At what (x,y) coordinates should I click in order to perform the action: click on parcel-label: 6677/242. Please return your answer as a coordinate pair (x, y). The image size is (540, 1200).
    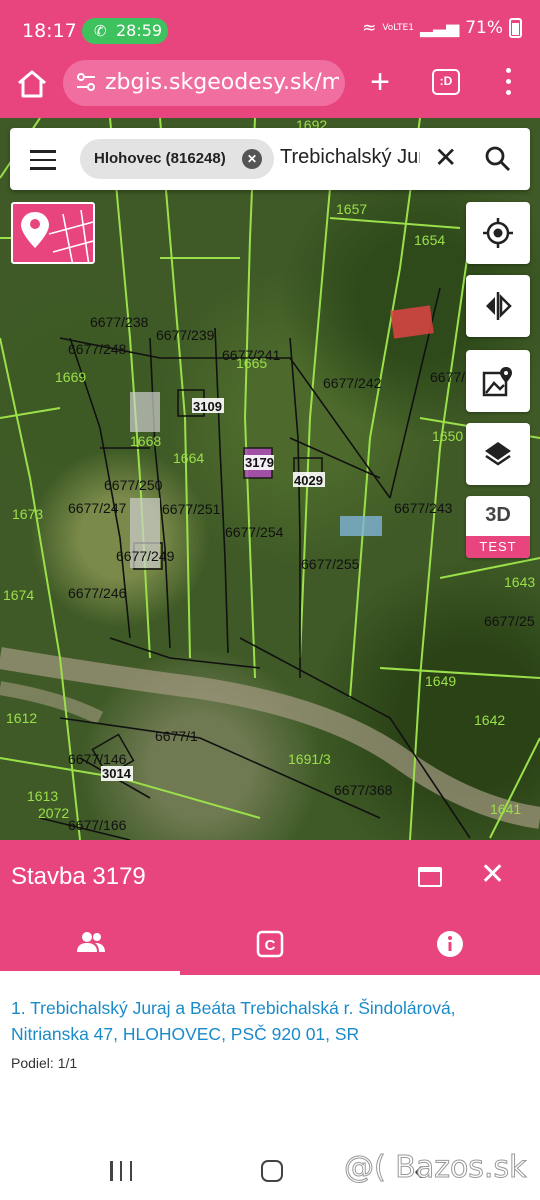
    Looking at the image, I should click on (352, 383).